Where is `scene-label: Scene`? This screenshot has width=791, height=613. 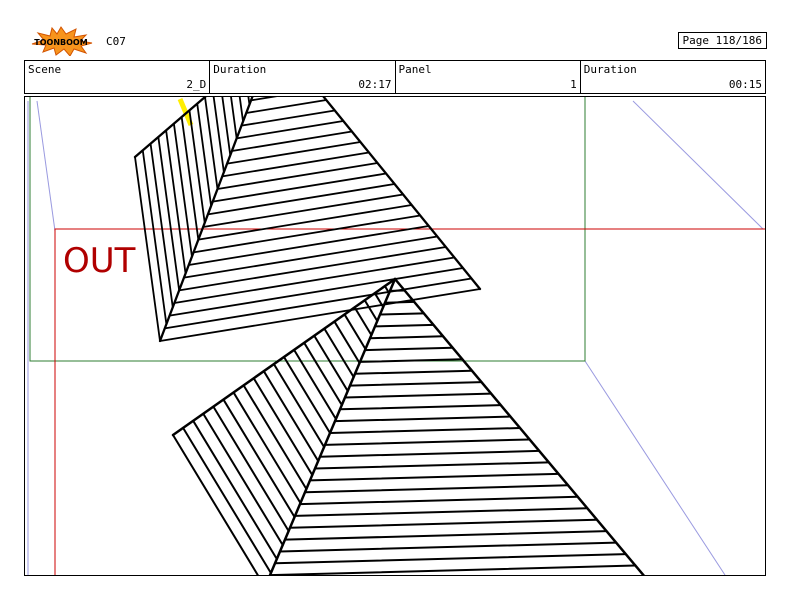
scene-label: Scene is located at coordinates (45, 69).